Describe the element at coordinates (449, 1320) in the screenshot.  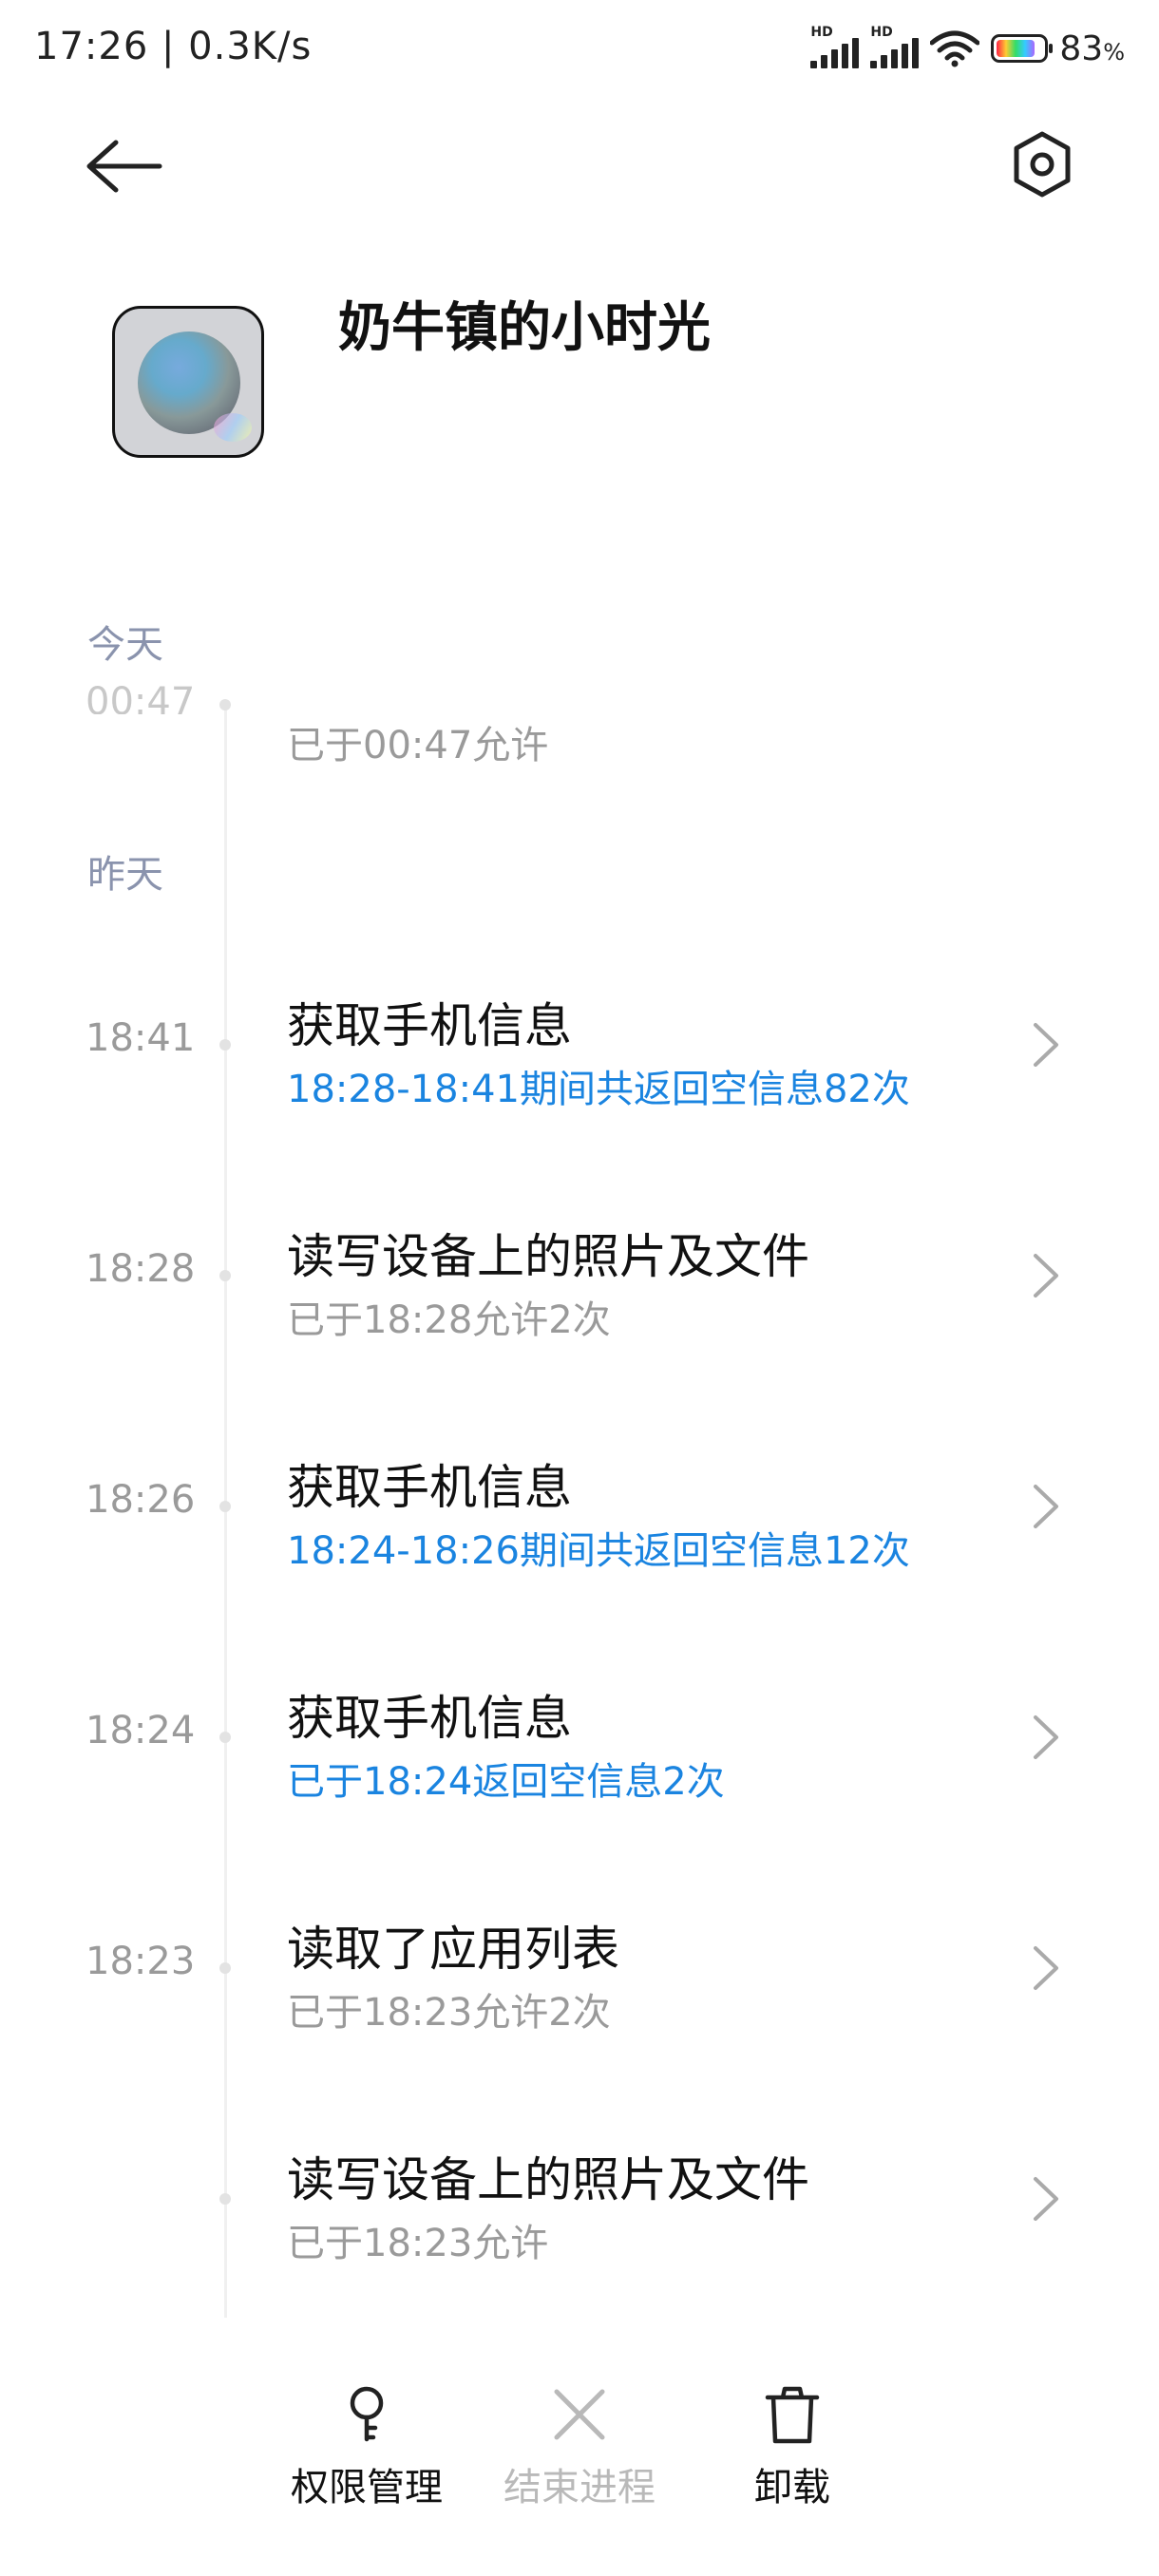
I see `entry-subtitle: 已于18:28允许2次` at that location.